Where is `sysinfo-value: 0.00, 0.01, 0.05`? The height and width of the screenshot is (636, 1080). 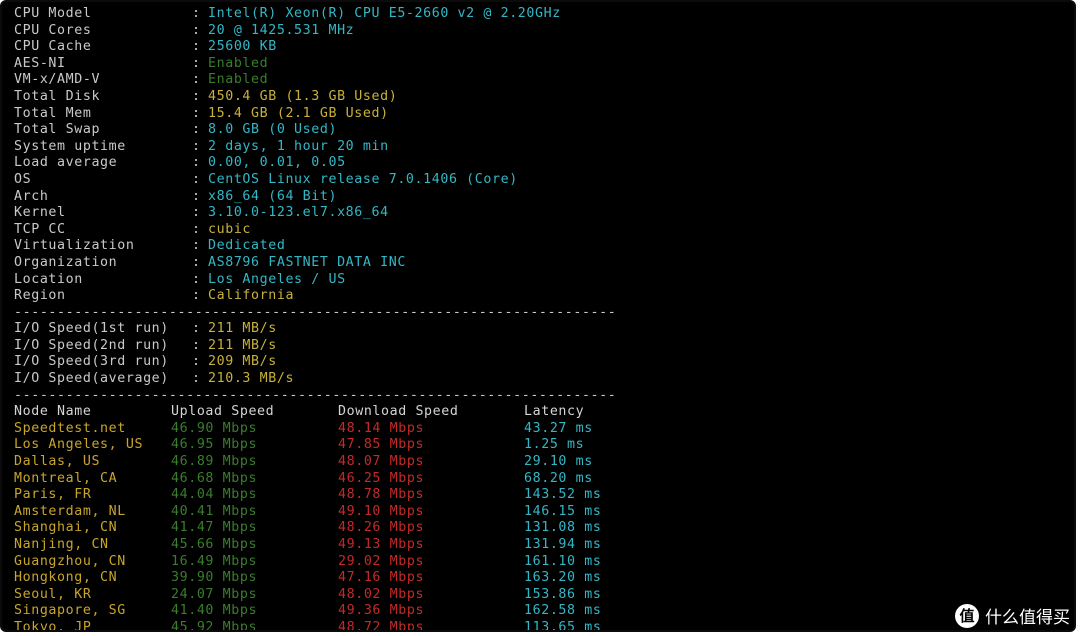 sysinfo-value: 0.00, 0.01, 0.05 is located at coordinates (277, 163).